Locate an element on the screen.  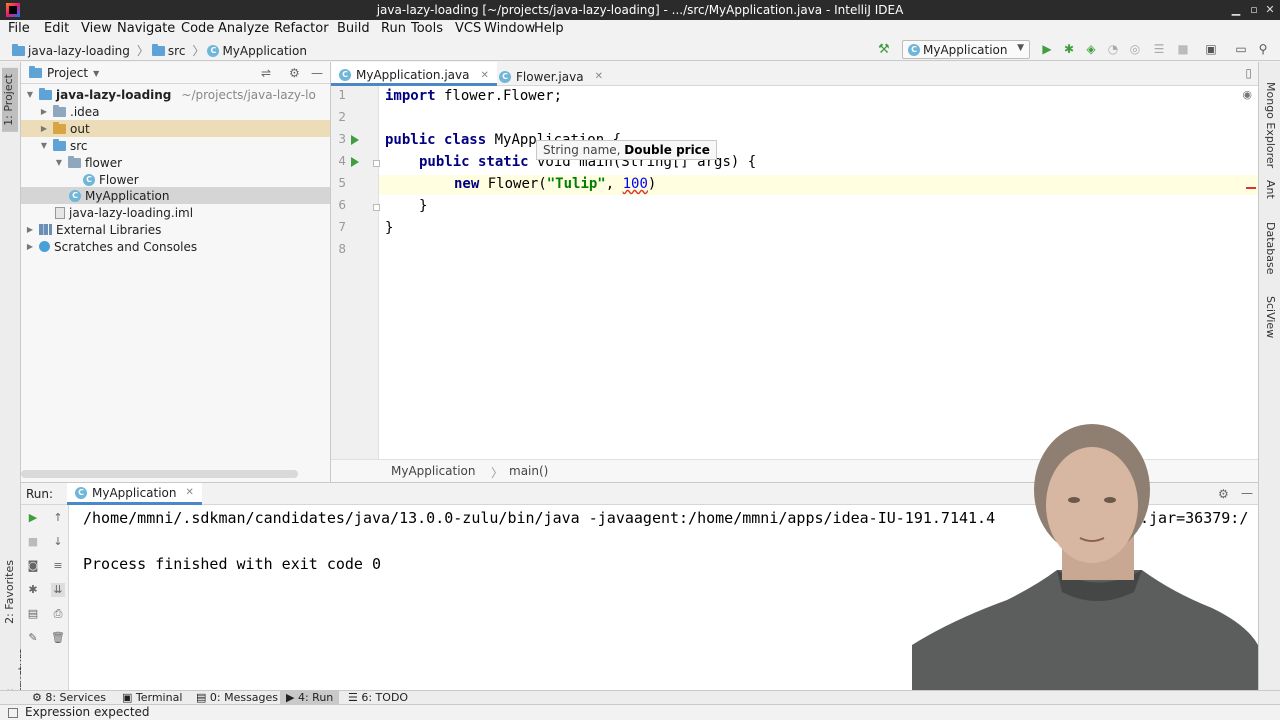
breadcrumb-project: java-lazy-loading is located at coordinates (79, 51).